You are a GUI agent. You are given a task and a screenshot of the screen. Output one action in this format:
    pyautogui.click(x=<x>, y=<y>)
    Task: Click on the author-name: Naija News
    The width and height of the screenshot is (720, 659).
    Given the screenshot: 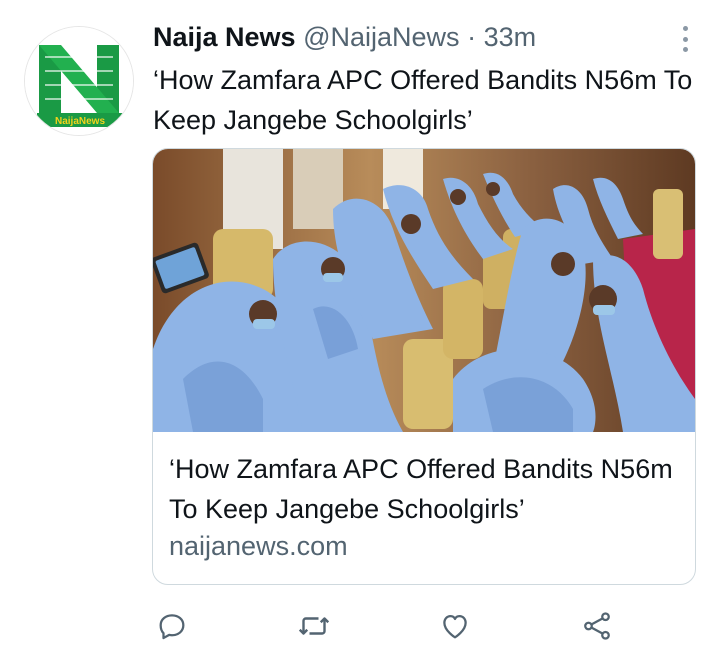 What is the action you would take?
    pyautogui.click(x=224, y=37)
    